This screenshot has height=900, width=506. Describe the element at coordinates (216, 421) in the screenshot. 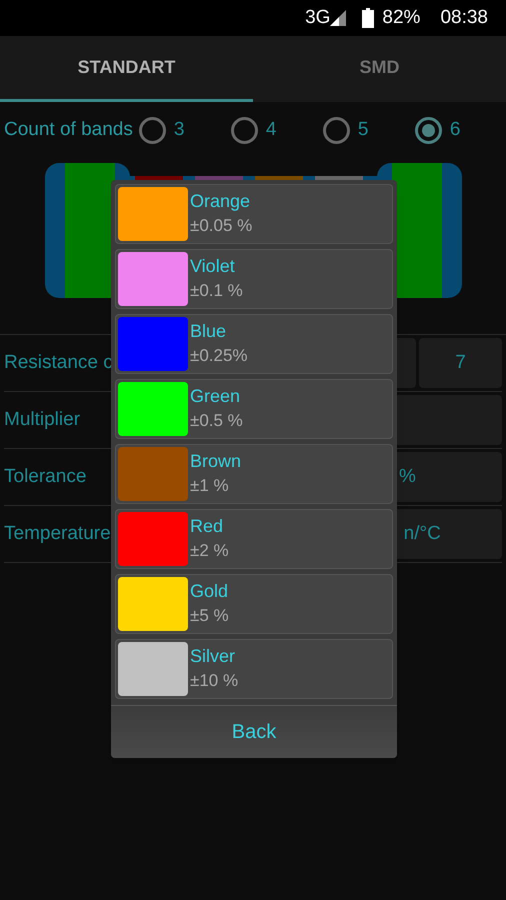

I see `tolerance-value: ±0.5 %` at that location.